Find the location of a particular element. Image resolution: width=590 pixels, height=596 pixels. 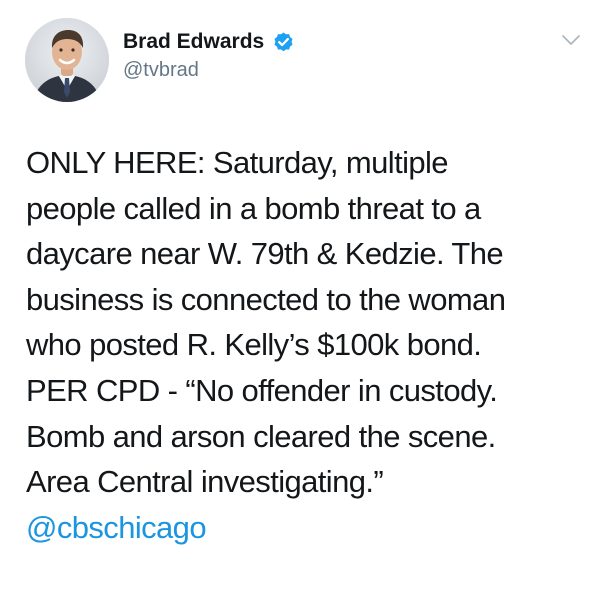

tweet-header: Brad Edwards @tvbrad is located at coordinates (209, 55).